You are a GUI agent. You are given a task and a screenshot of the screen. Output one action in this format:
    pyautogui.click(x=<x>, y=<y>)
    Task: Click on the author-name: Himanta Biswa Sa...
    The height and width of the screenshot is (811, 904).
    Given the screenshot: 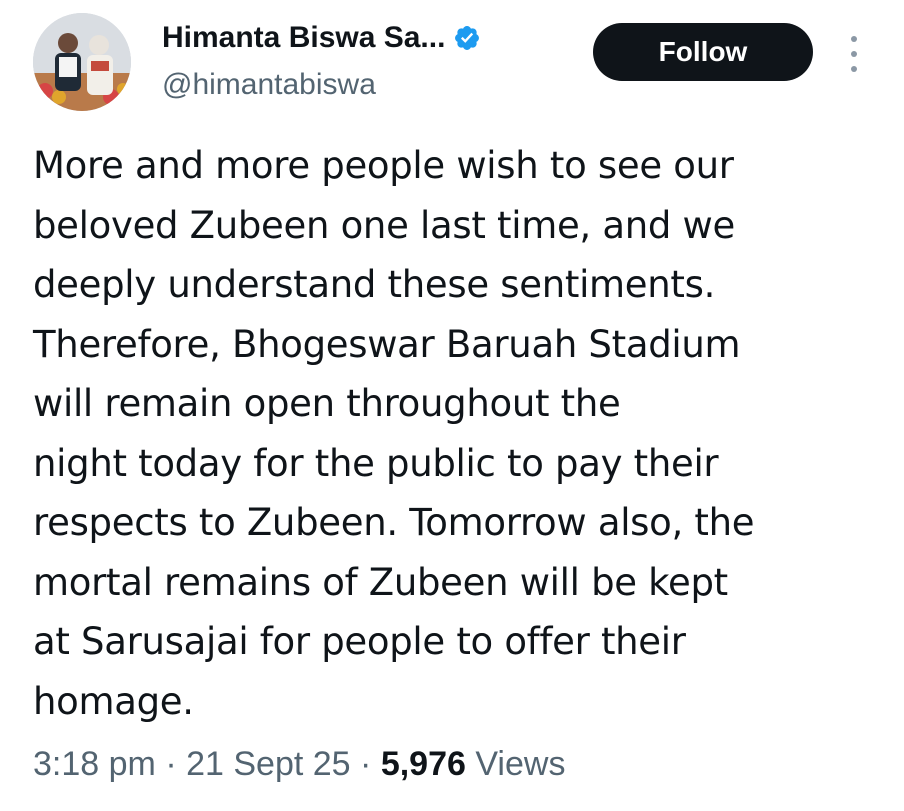 What is the action you would take?
    pyautogui.click(x=303, y=38)
    